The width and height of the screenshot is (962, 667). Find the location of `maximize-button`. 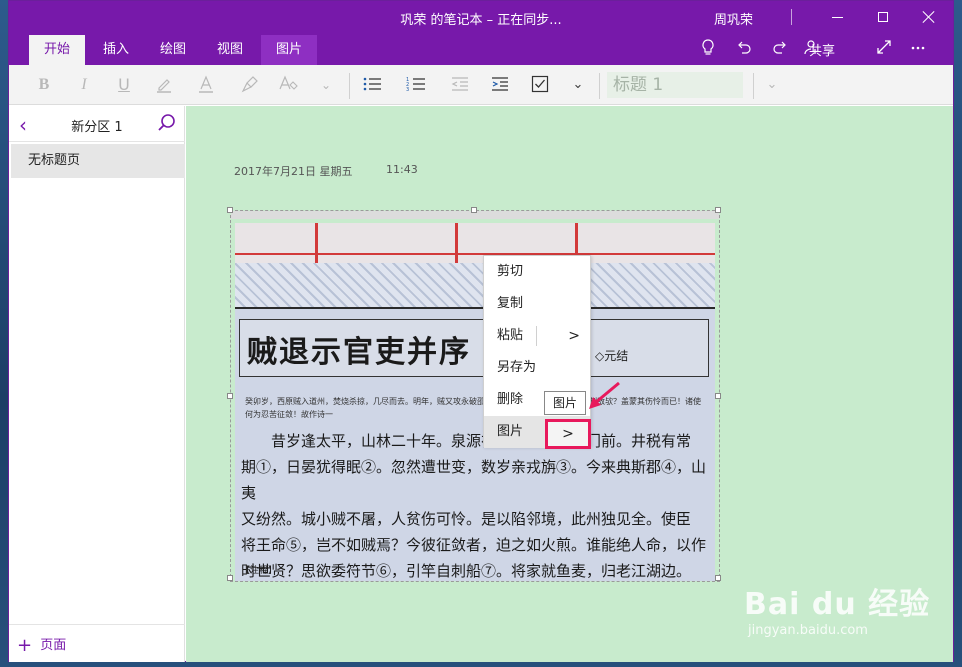

maximize-button is located at coordinates (883, 17).